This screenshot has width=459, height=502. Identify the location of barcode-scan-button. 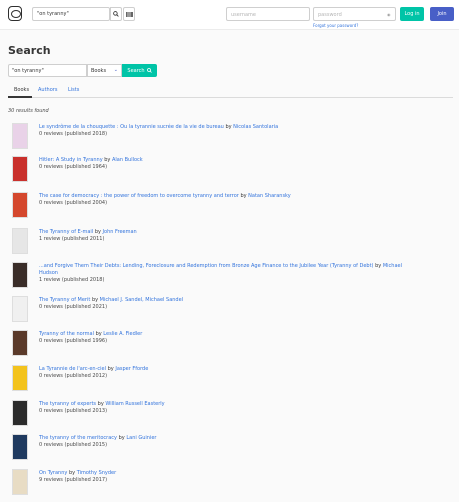
(129, 14).